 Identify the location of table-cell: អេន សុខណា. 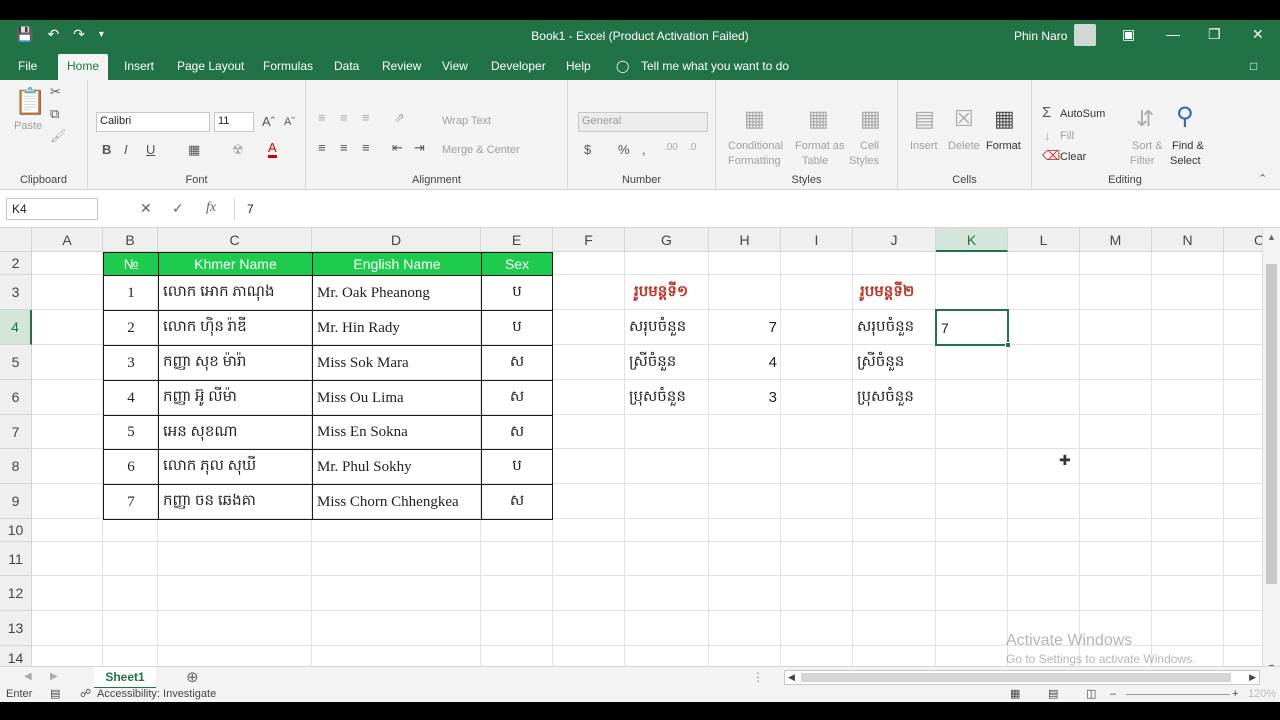
(235, 432).